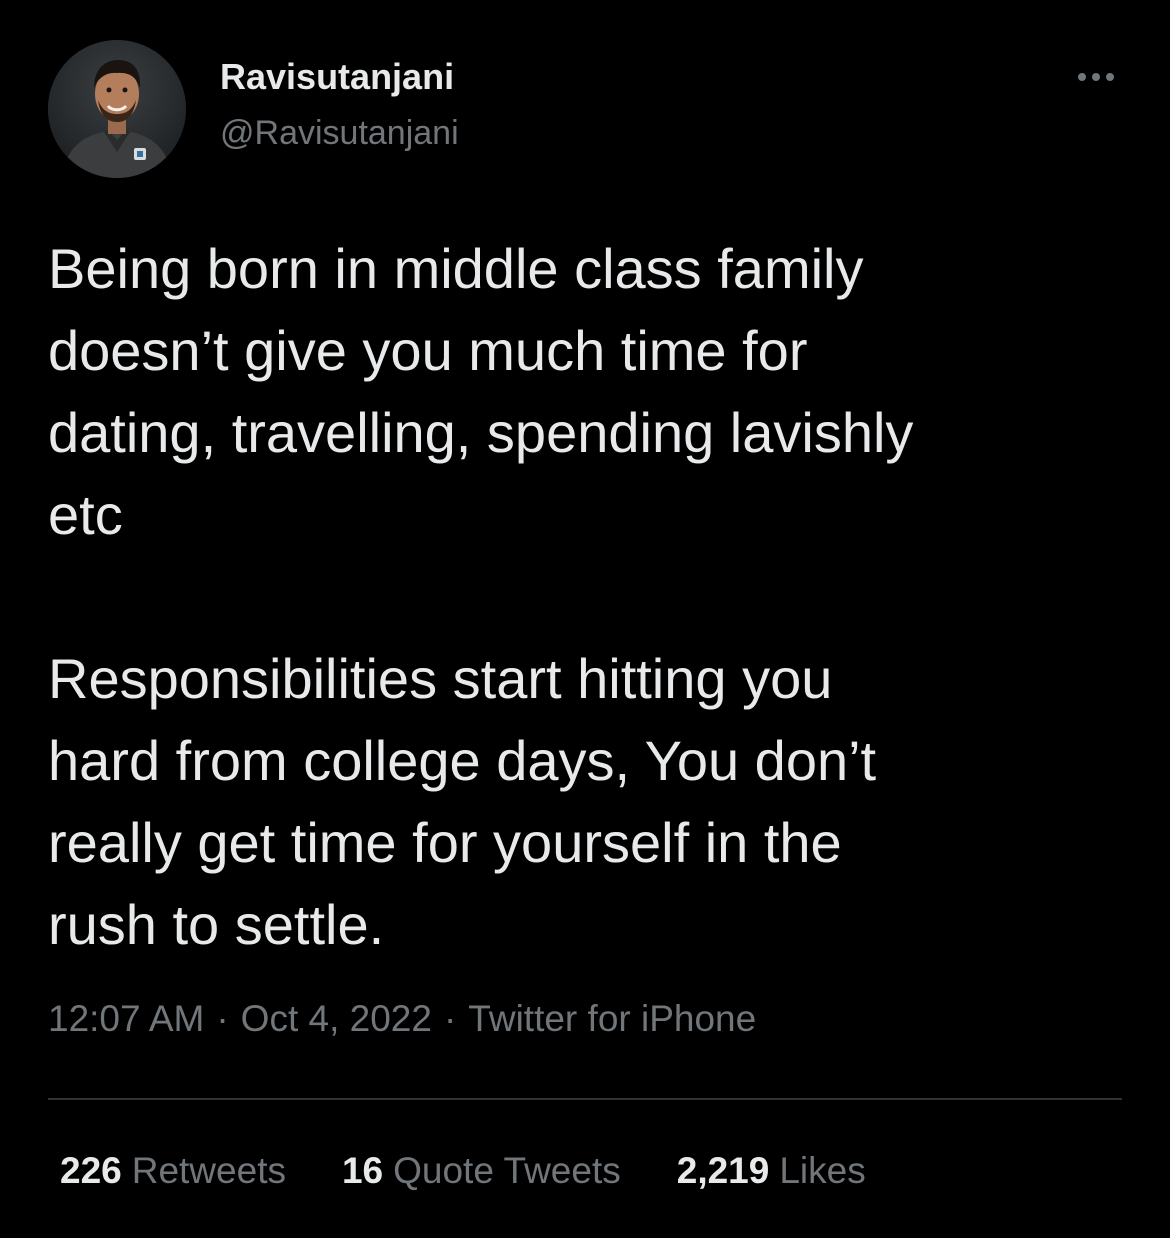 The height and width of the screenshot is (1238, 1170). Describe the element at coordinates (585, 1099) in the screenshot. I see `divider` at that location.